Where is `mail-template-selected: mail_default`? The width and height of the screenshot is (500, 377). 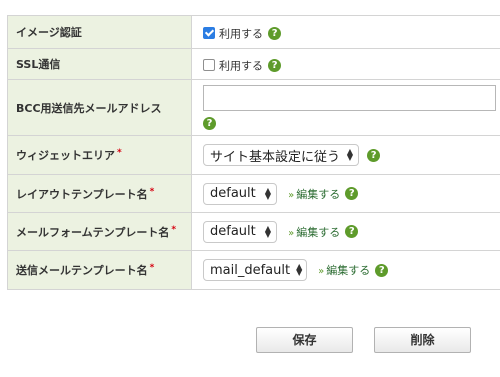
mail-template-selected: mail_default is located at coordinates (250, 270).